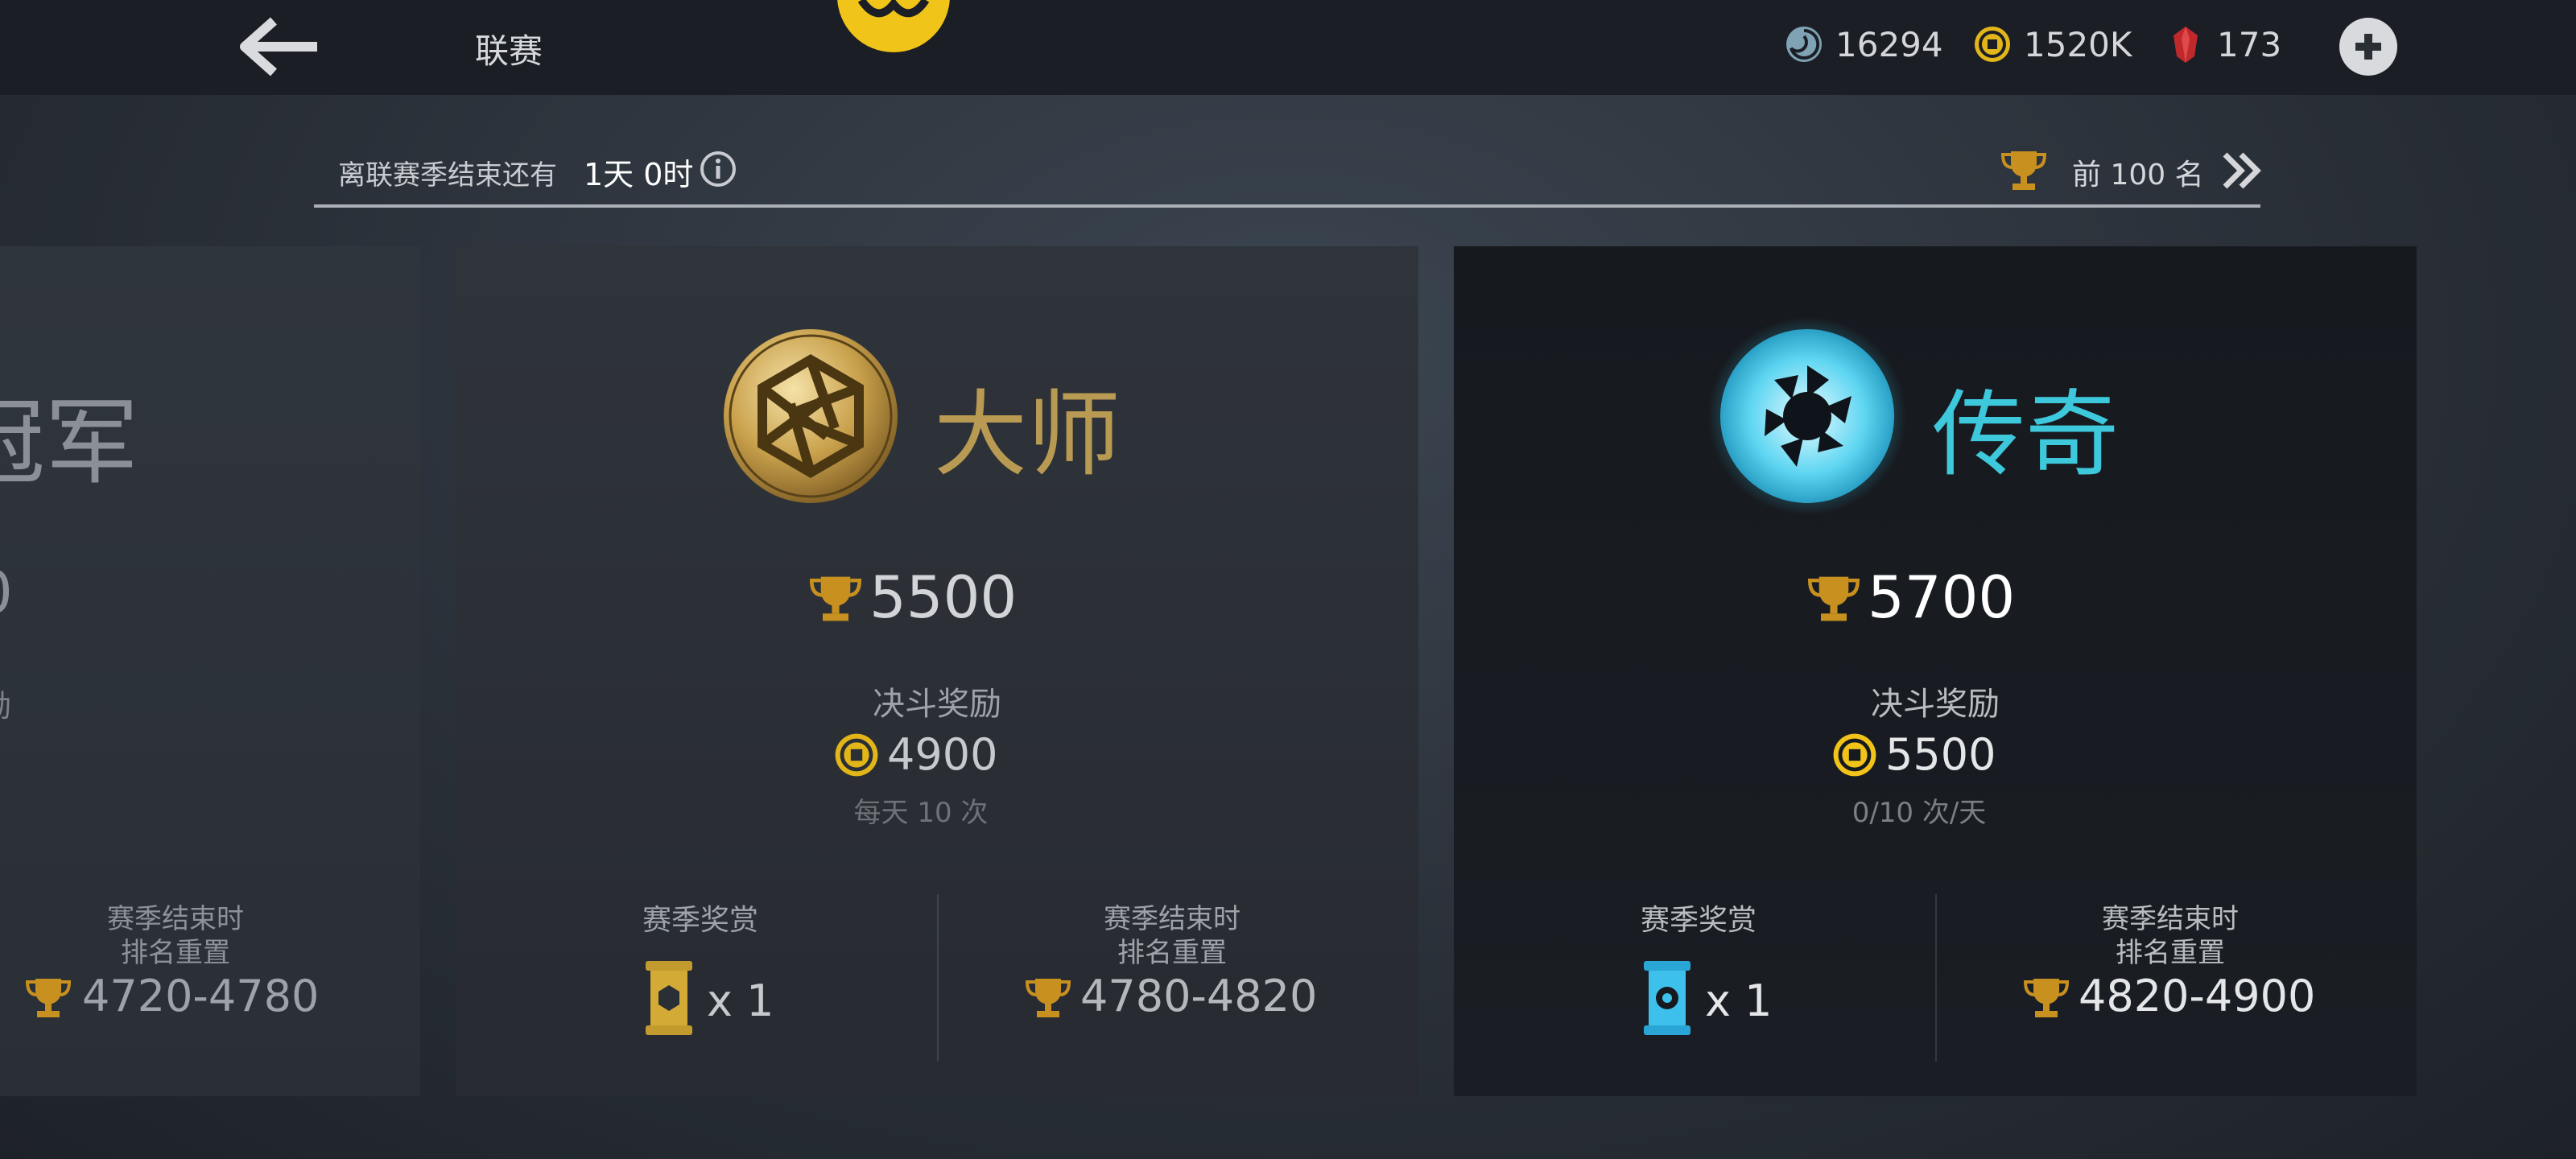 This screenshot has width=2576, height=1159. I want to click on page-title: 联赛, so click(509, 51).